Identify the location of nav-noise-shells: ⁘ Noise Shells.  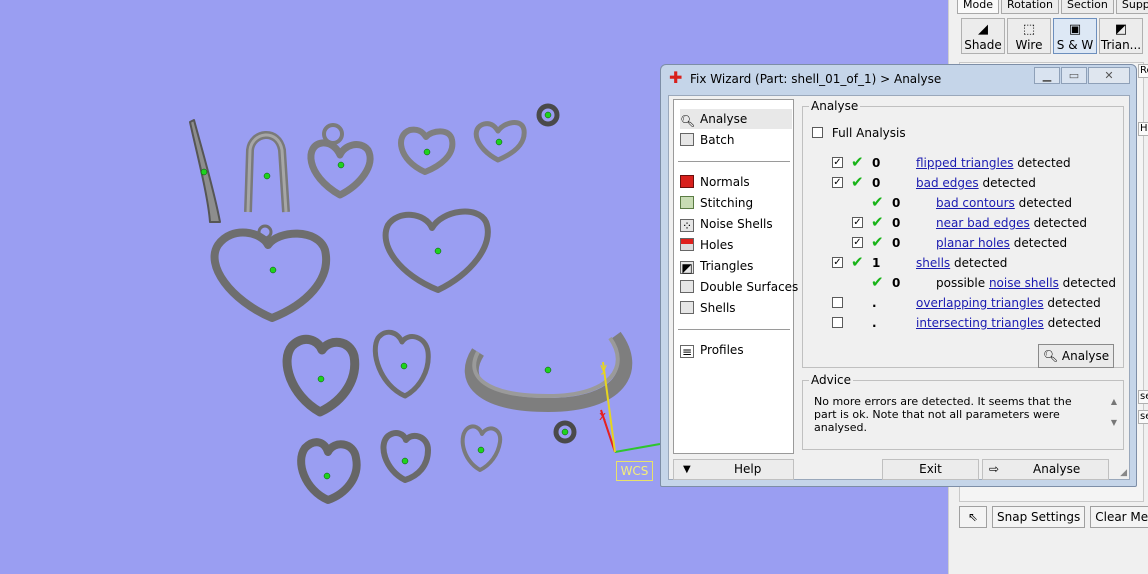
(736, 224).